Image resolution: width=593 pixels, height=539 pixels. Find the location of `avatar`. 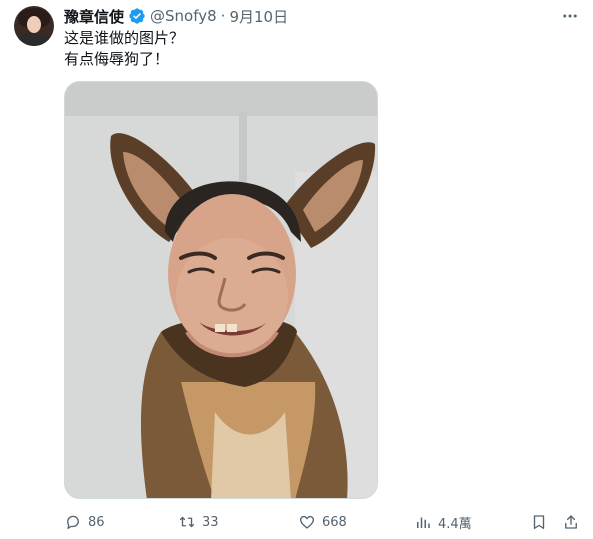

avatar is located at coordinates (34, 26).